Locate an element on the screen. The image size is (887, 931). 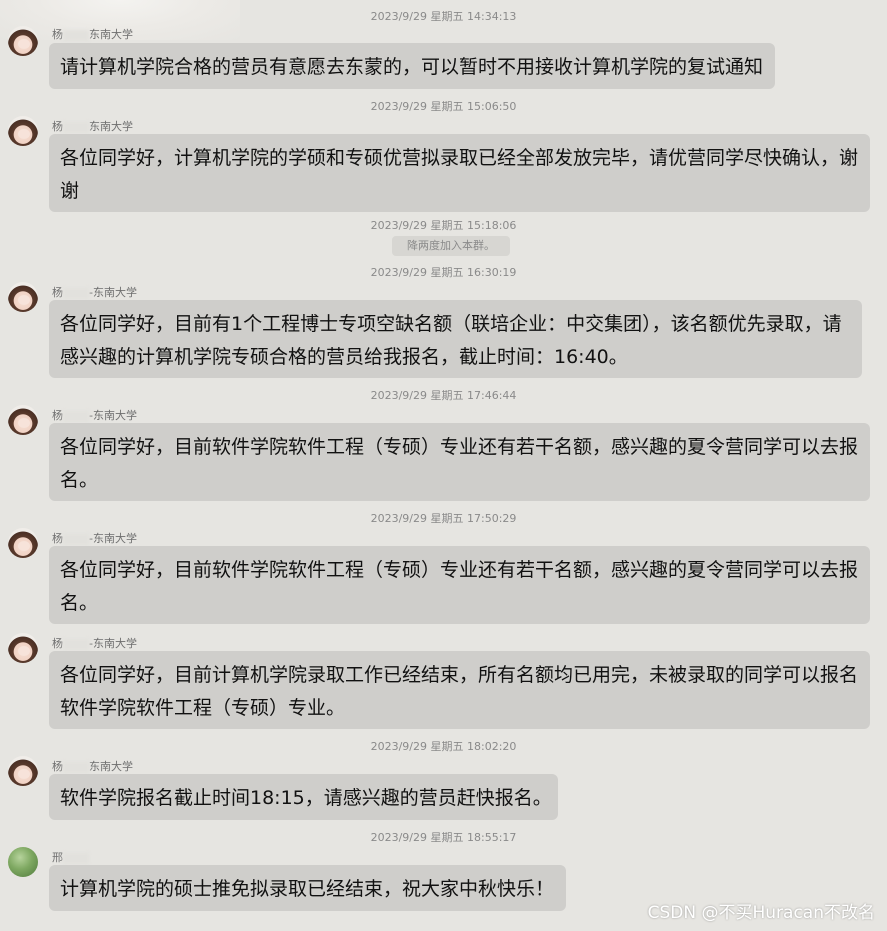
timestamp: 2023/9/29 星期五 14:34:13 is located at coordinates (443, 16).